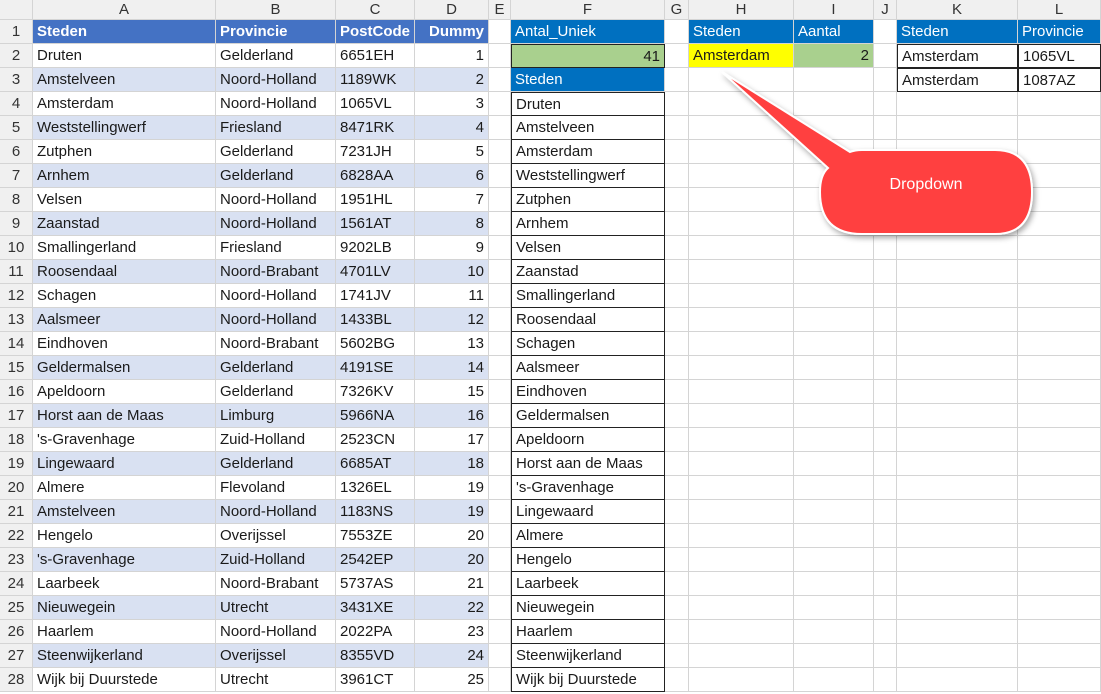 This screenshot has width=1101, height=694. I want to click on table-cell: Haarlem, so click(124, 632).